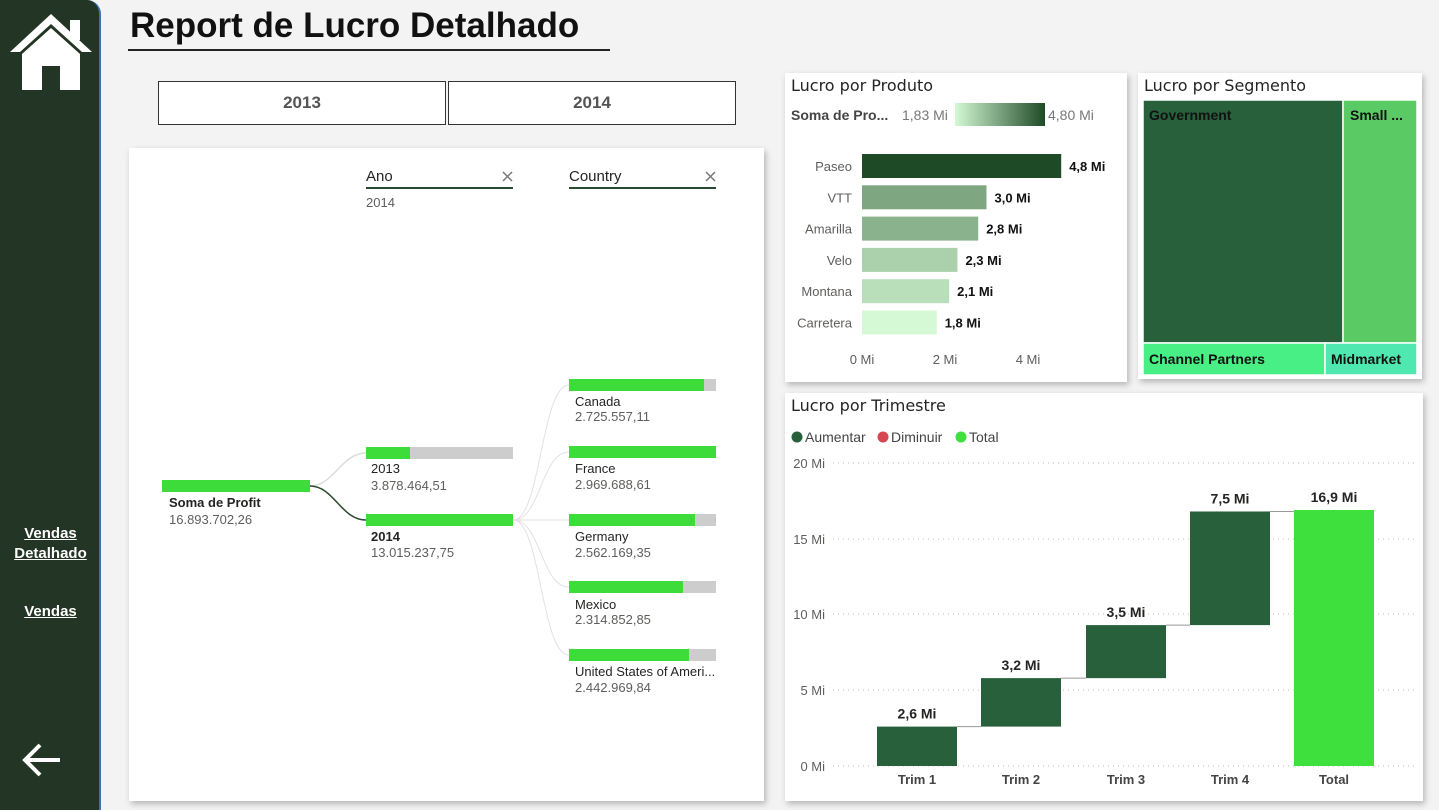 This screenshot has width=1439, height=810. Describe the element at coordinates (920, 228) in the screenshot. I see `bar-amarilla` at that location.